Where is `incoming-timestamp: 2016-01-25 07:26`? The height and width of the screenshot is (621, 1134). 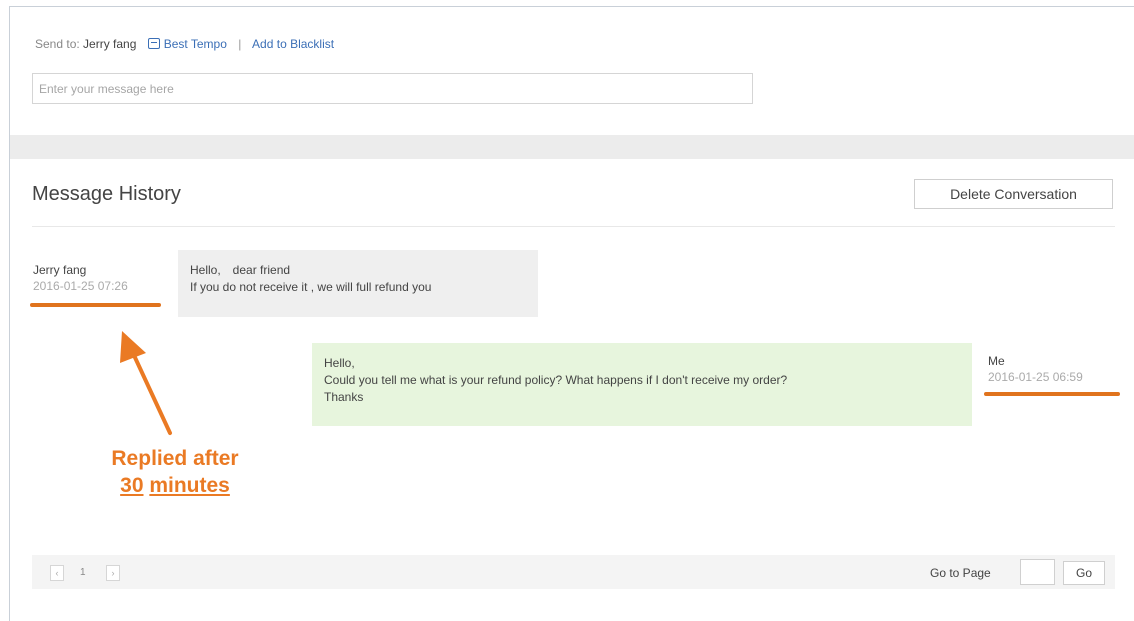
incoming-timestamp: 2016-01-25 07:26 is located at coordinates (80, 286).